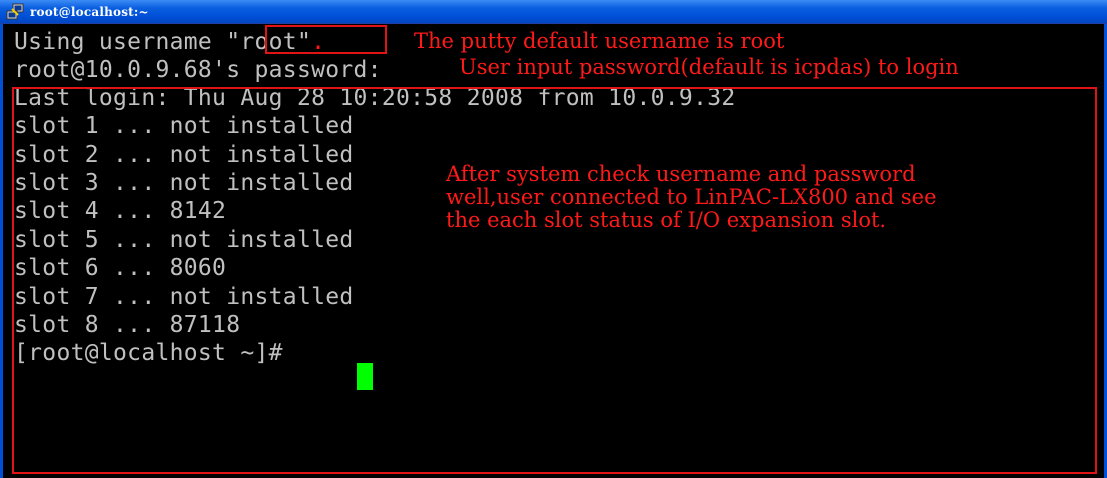 The image size is (1107, 478). I want to click on username-annotation: The putty default username is root, so click(599, 41).